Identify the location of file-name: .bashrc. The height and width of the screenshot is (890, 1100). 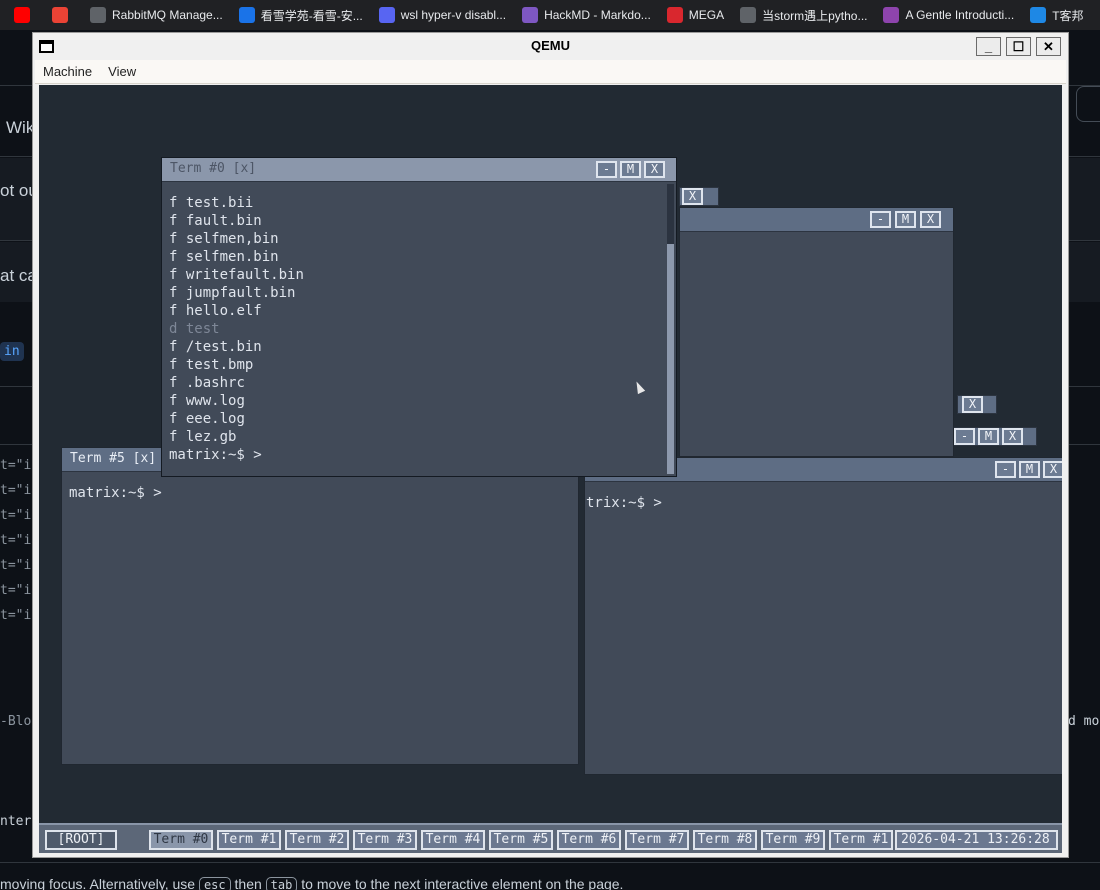
(215, 383).